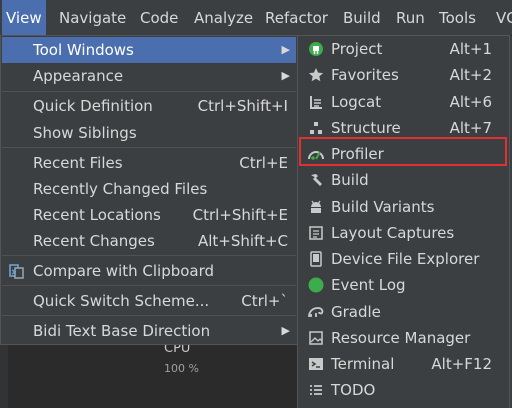 This screenshot has width=512, height=408. What do you see at coordinates (403, 364) in the screenshot?
I see `submenu-item-terminal: Terminal Alt+F12` at bounding box center [403, 364].